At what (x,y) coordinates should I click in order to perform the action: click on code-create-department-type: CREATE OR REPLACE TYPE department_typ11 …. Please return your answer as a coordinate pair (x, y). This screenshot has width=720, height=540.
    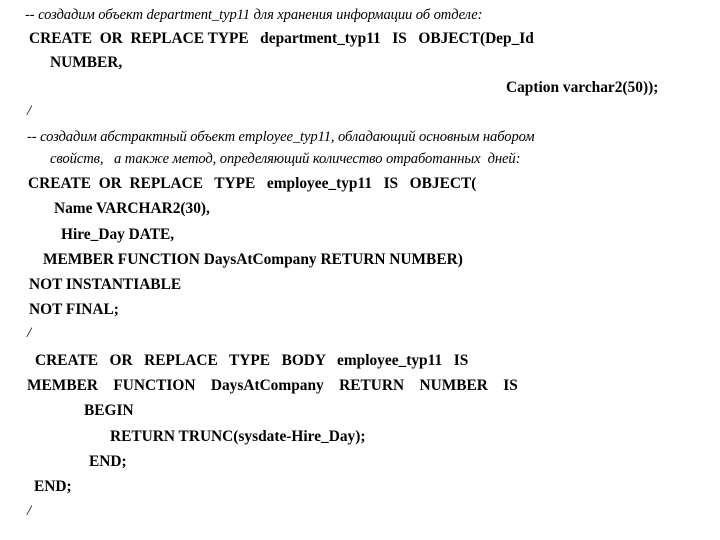
    Looking at the image, I should click on (281, 38).